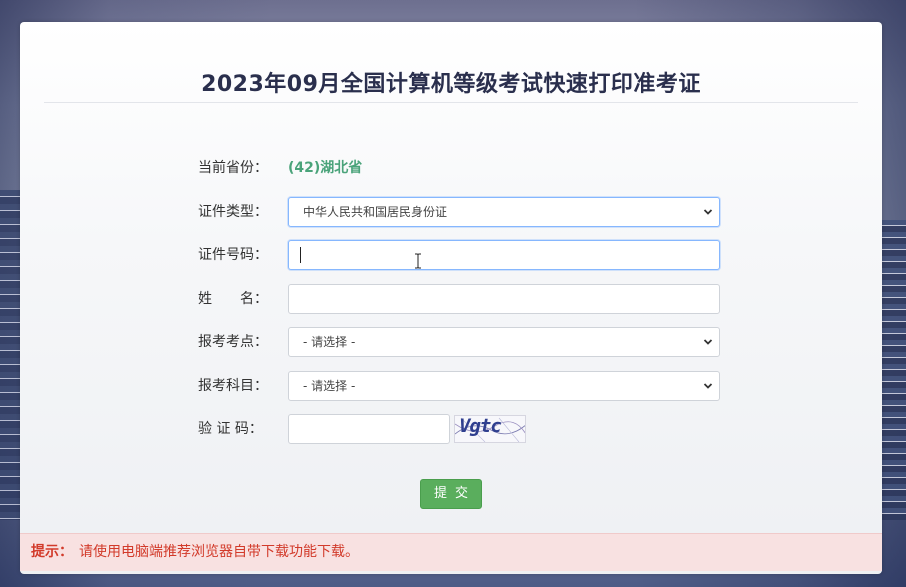 The width and height of the screenshot is (906, 587). Describe the element at coordinates (233, 212) in the screenshot. I see `id-type-label: 证件类型：` at that location.